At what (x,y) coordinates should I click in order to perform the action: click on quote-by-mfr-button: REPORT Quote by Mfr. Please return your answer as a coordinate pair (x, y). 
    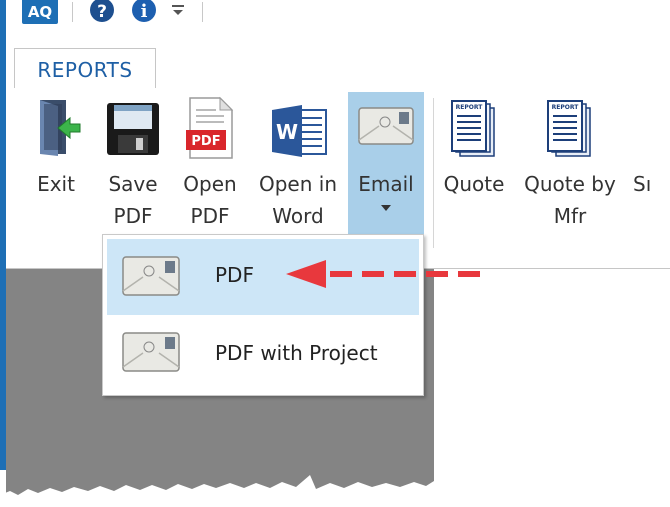
    Looking at the image, I should click on (570, 164).